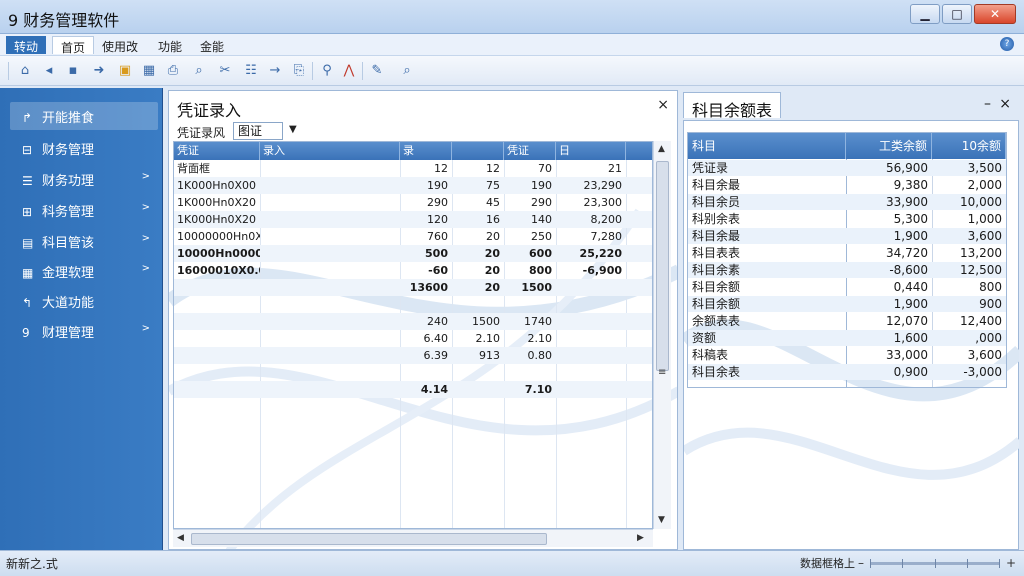 The height and width of the screenshot is (576, 1024). Describe the element at coordinates (530, 338) in the screenshot. I see `table-cell: 2.10` at that location.